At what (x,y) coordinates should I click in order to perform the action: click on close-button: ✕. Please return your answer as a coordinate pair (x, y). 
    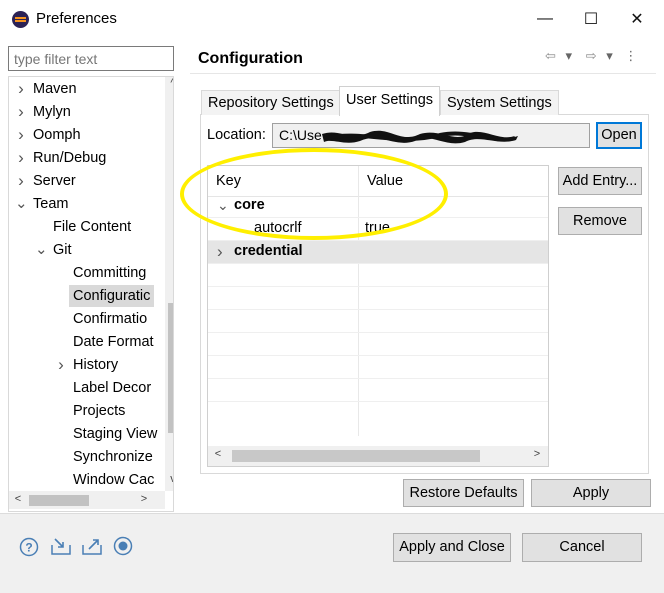
    Looking at the image, I should click on (637, 19).